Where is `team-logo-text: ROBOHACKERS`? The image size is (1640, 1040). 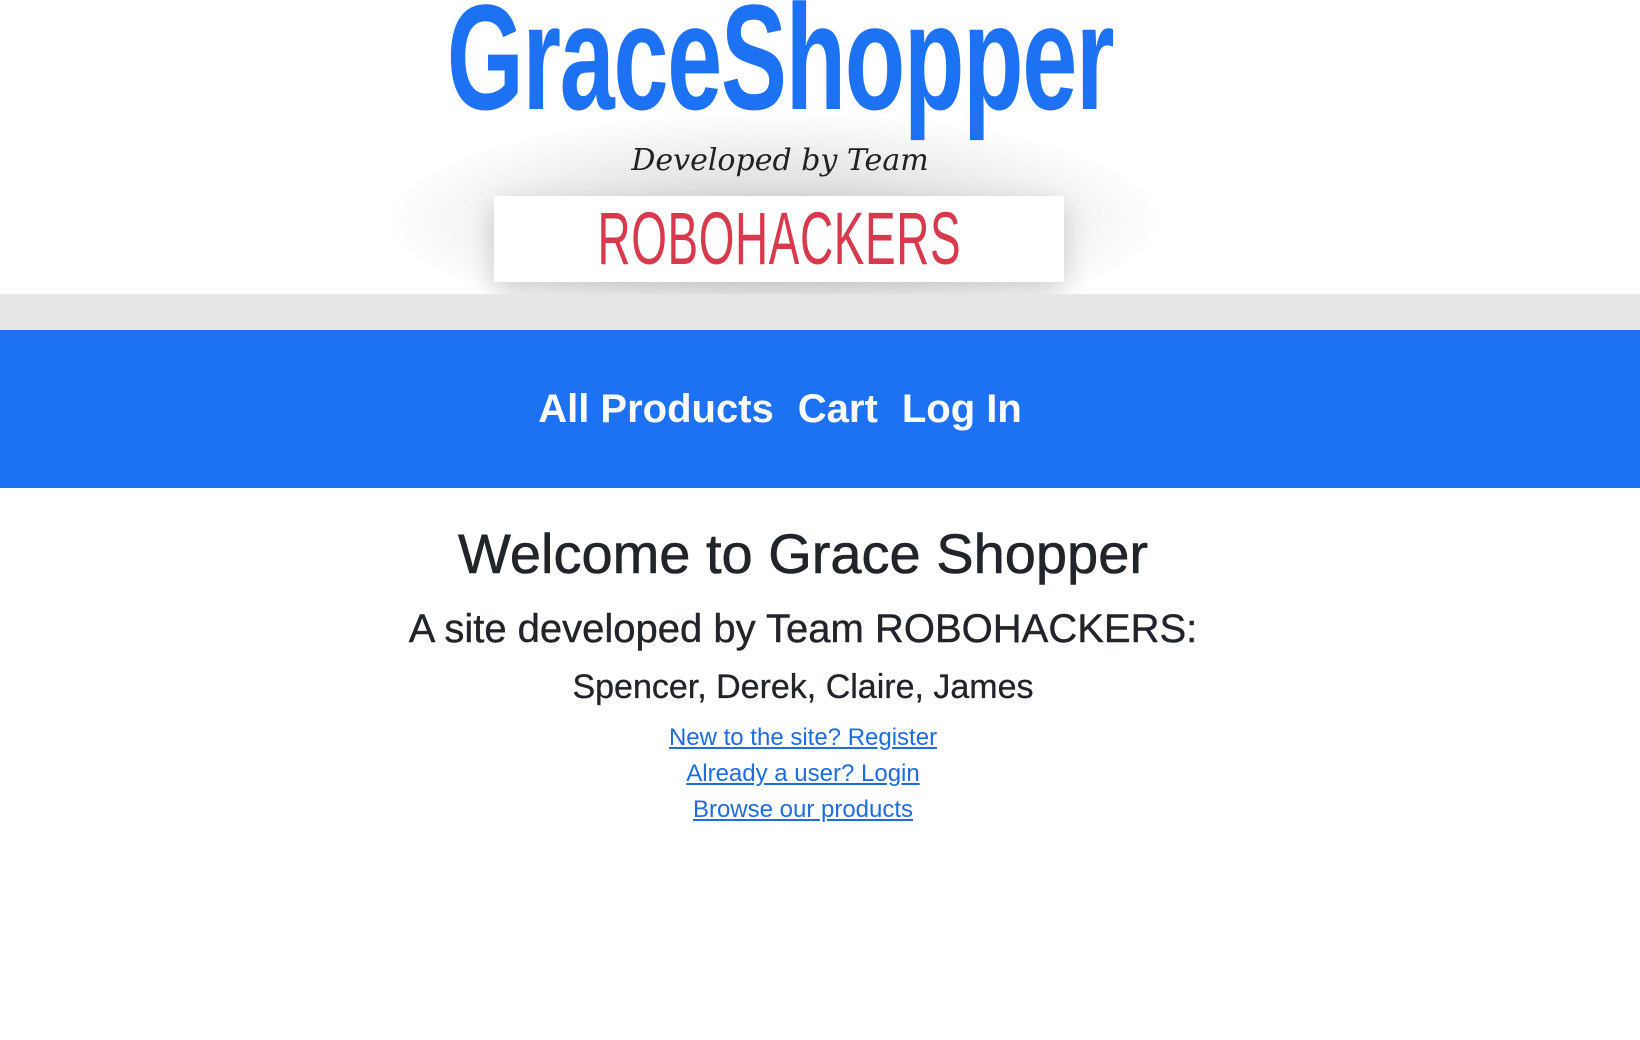
team-logo-text: ROBOHACKERS is located at coordinates (779, 238).